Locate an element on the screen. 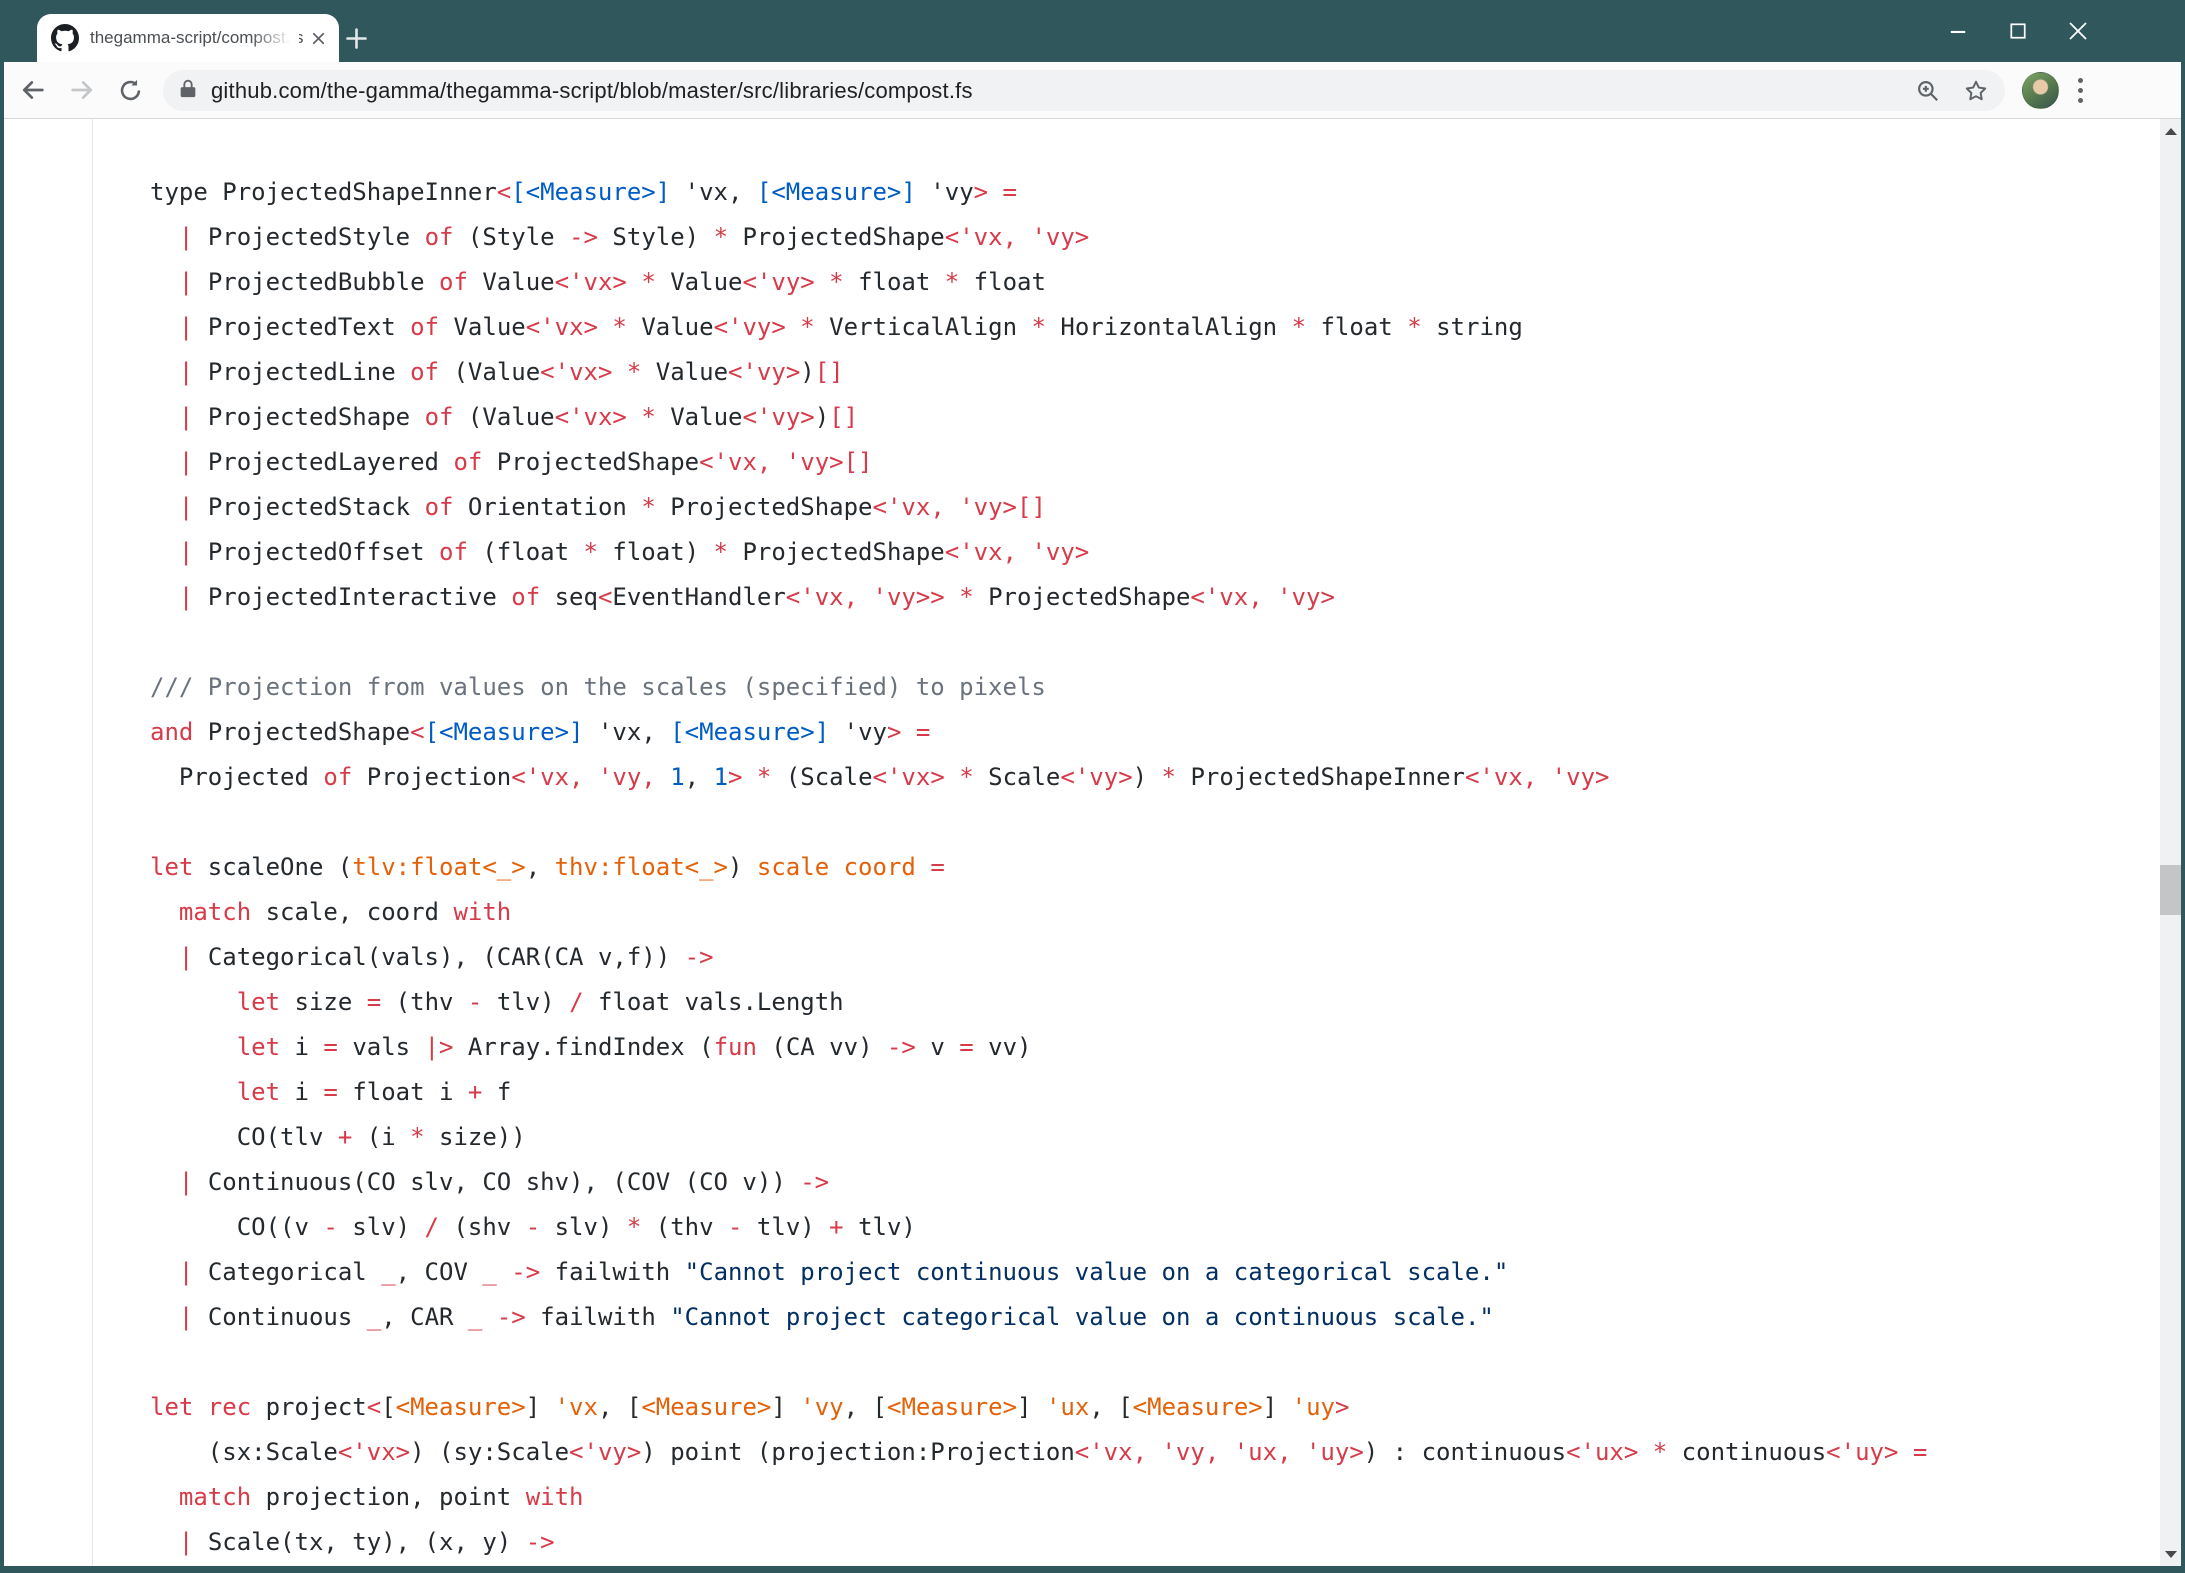 The height and width of the screenshot is (1573, 2185). forward-button is located at coordinates (82, 90).